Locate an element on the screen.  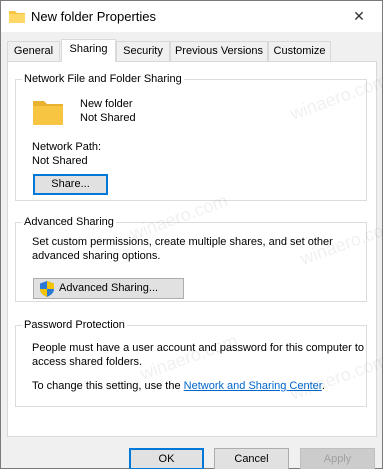
tab-general: General is located at coordinates (33, 51).